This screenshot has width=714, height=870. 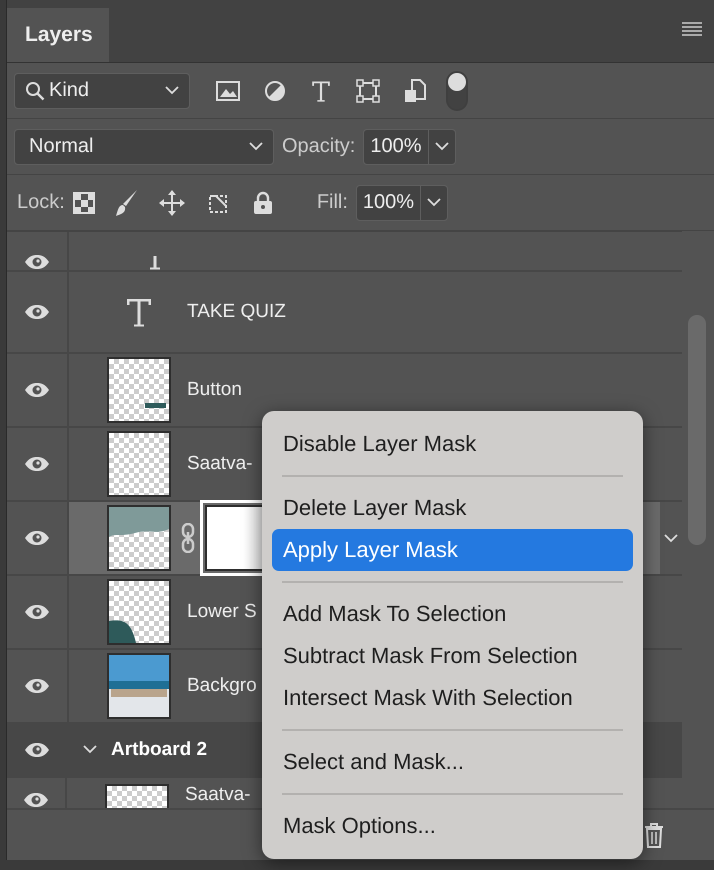 I want to click on layer-name: Backgro, so click(x=222, y=686).